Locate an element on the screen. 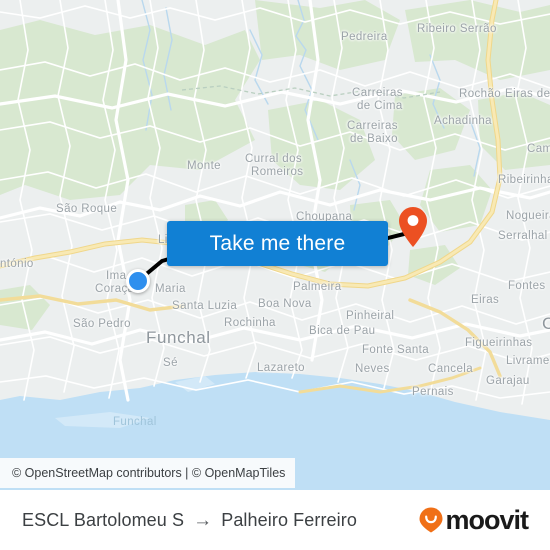 The height and width of the screenshot is (550, 550). take-me-there-button: Take me there is located at coordinates (277, 243).